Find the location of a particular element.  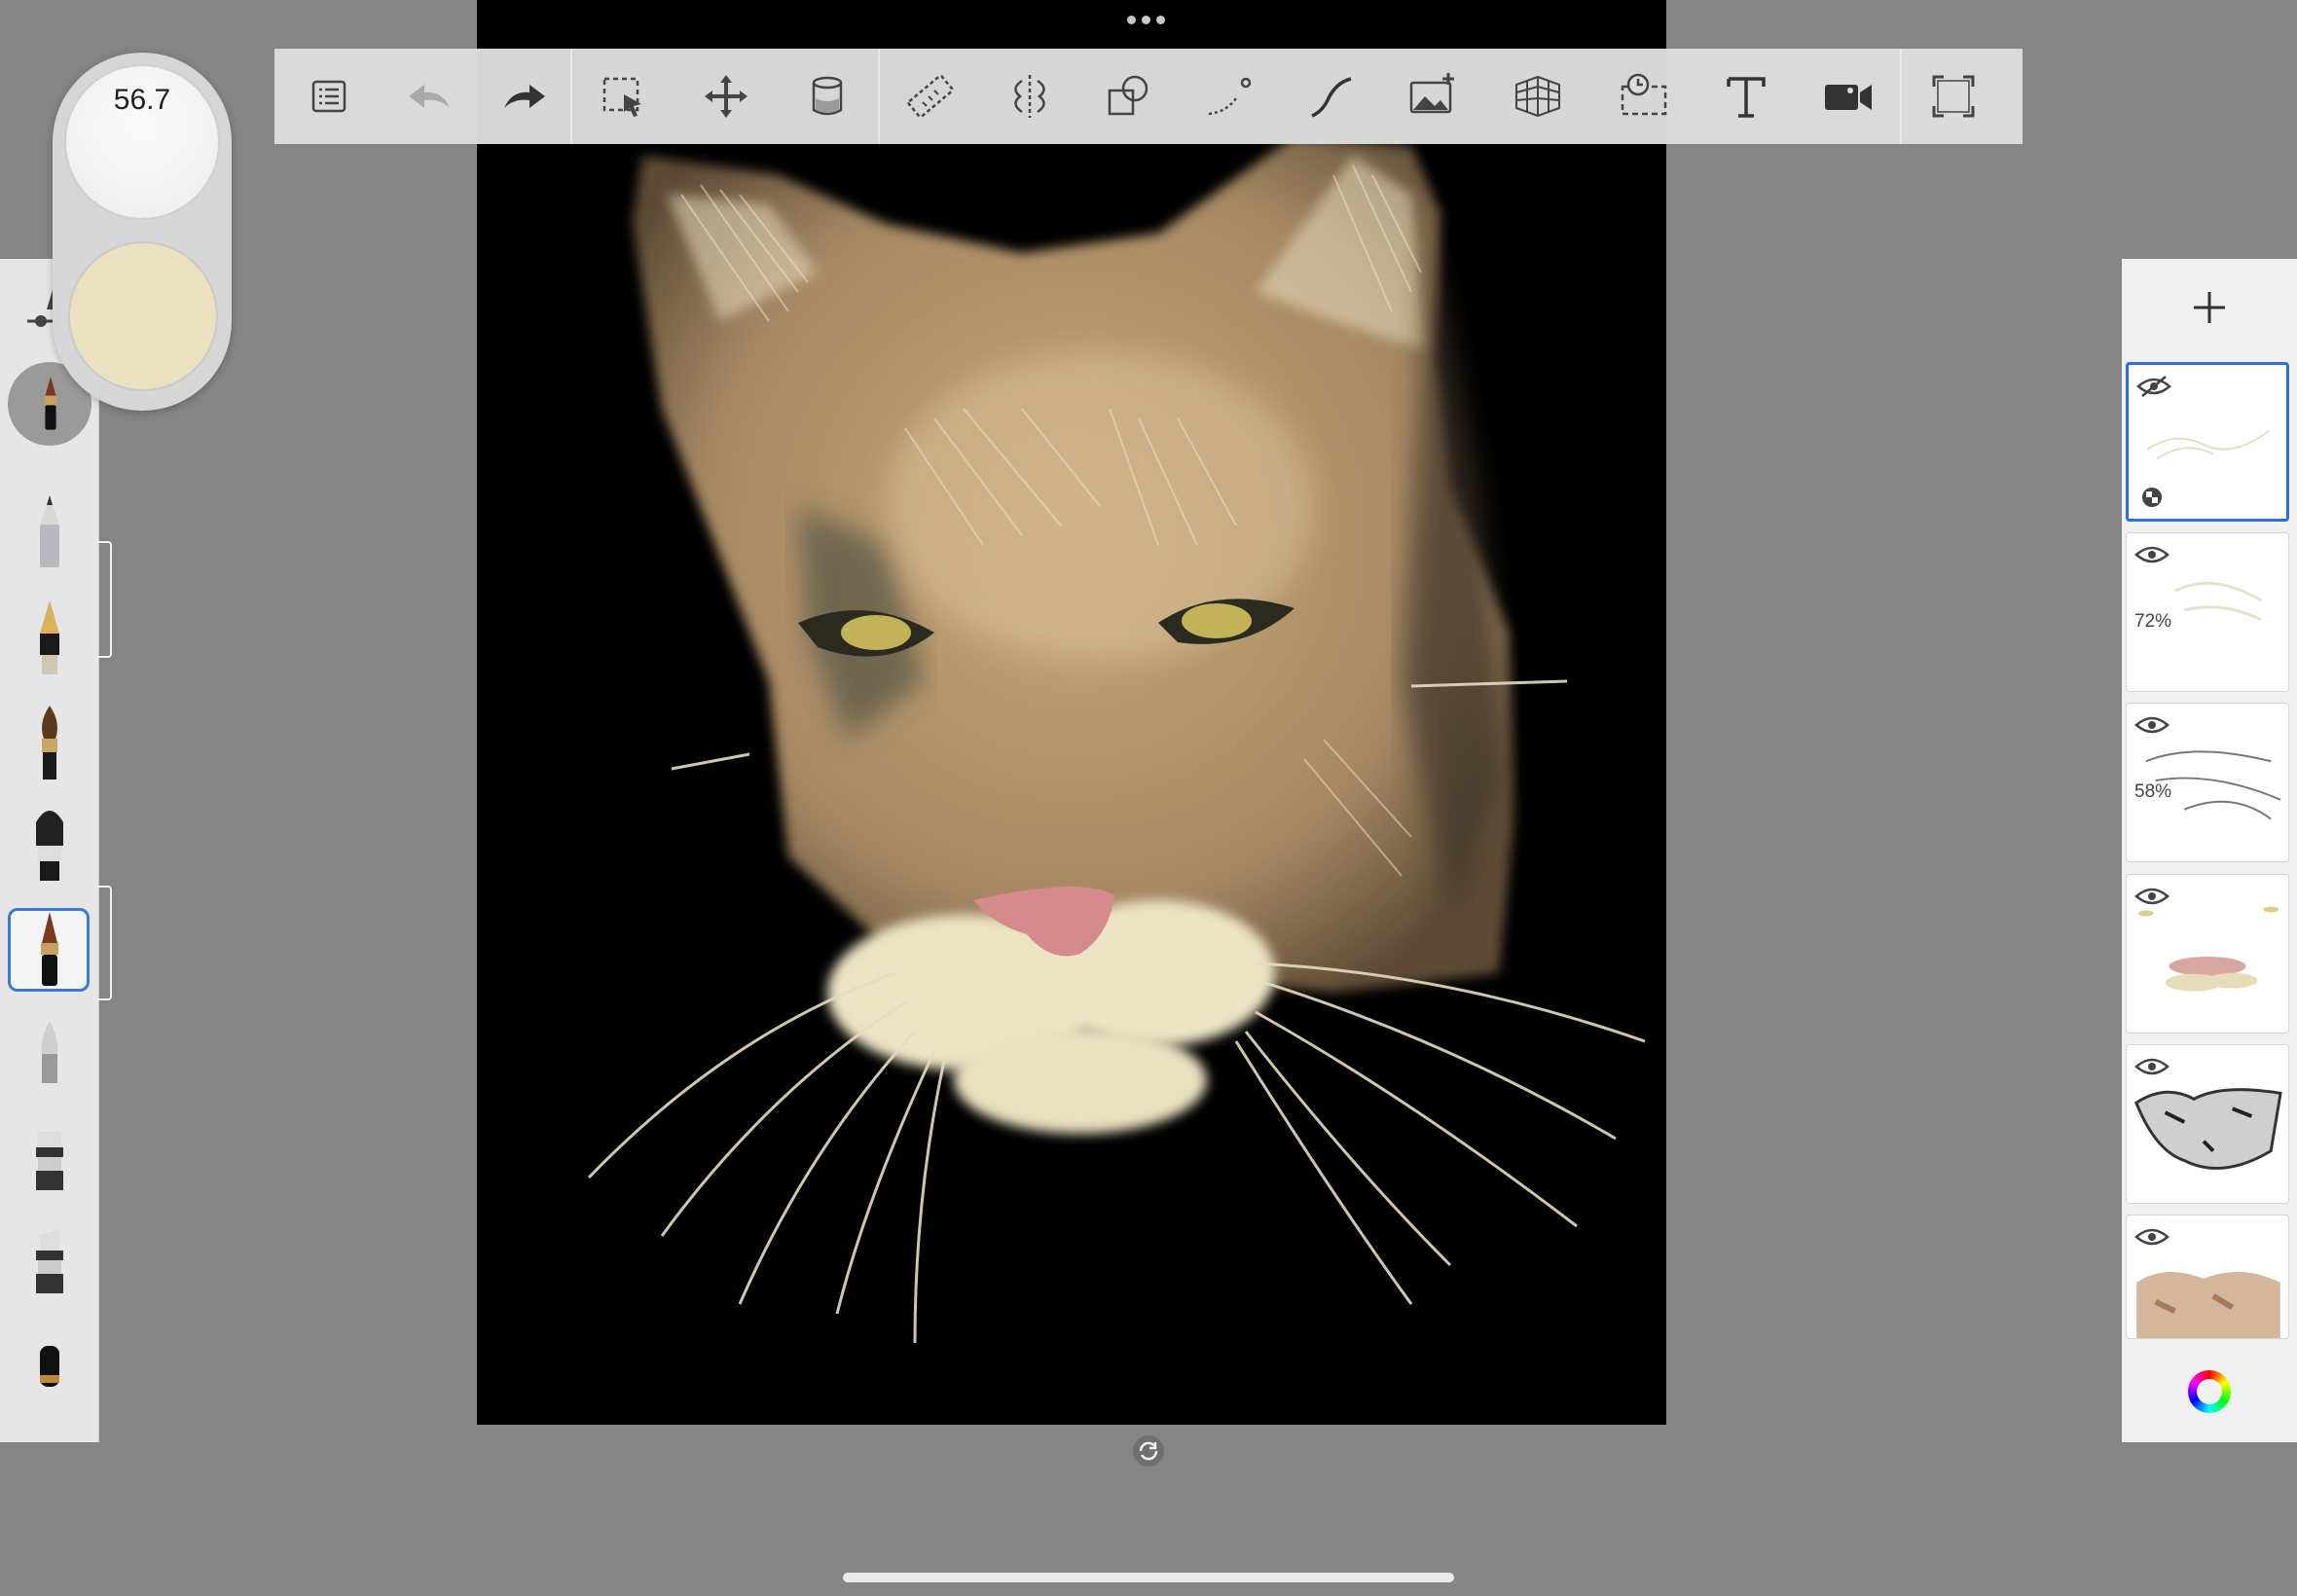

brush-chisel-marker is located at coordinates (49, 1266).